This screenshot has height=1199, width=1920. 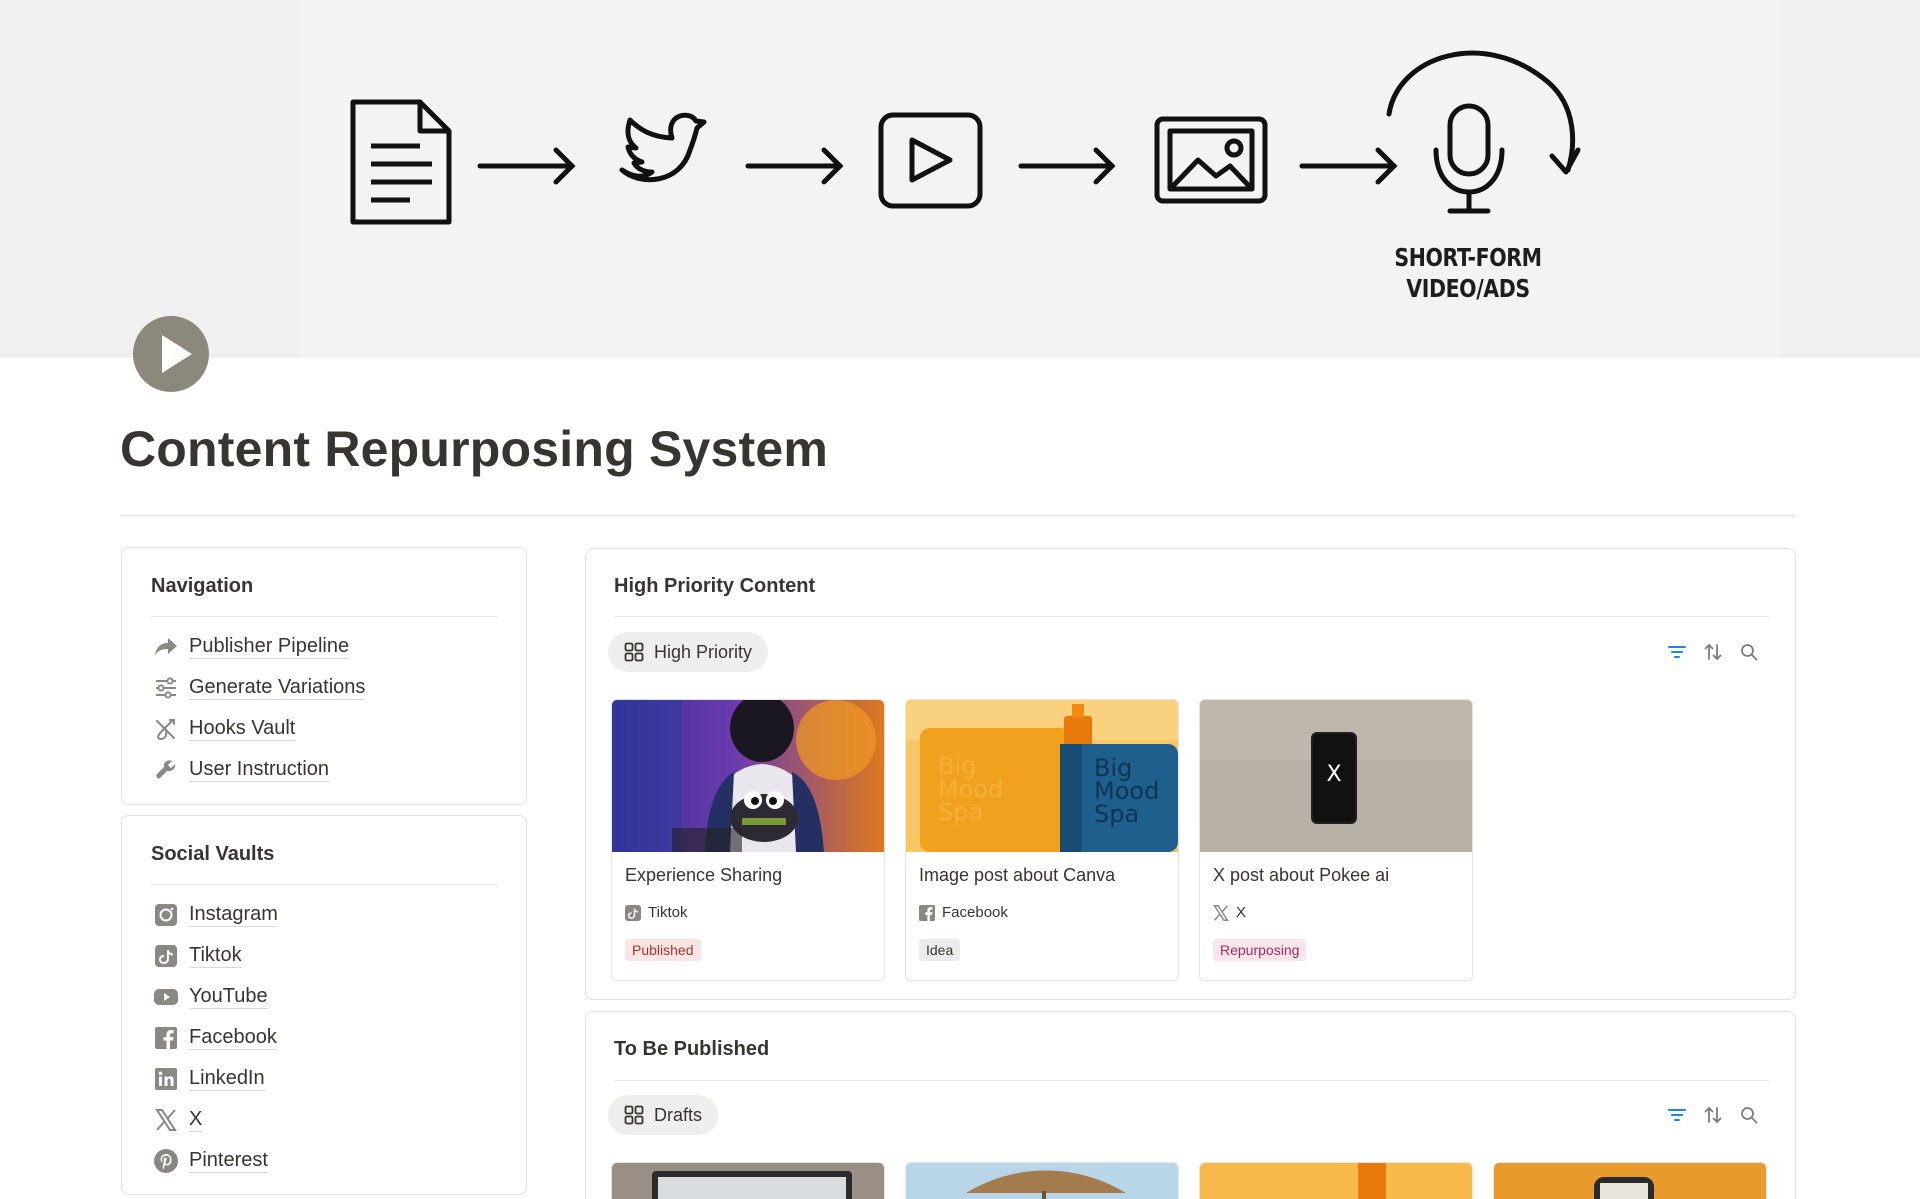 What do you see at coordinates (323, 914) in the screenshot?
I see `vault-item-instagram: Instagram` at bounding box center [323, 914].